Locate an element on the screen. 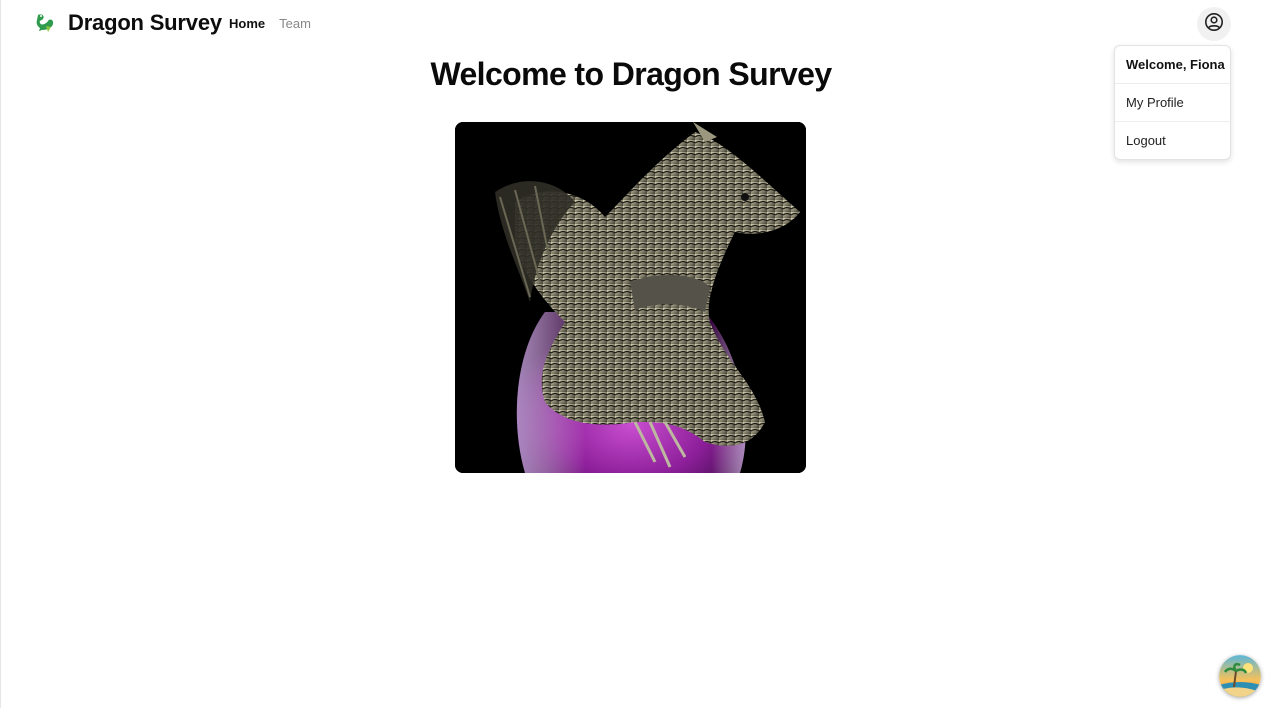  page-title: Welcome to Dragon Survey is located at coordinates (631, 74).